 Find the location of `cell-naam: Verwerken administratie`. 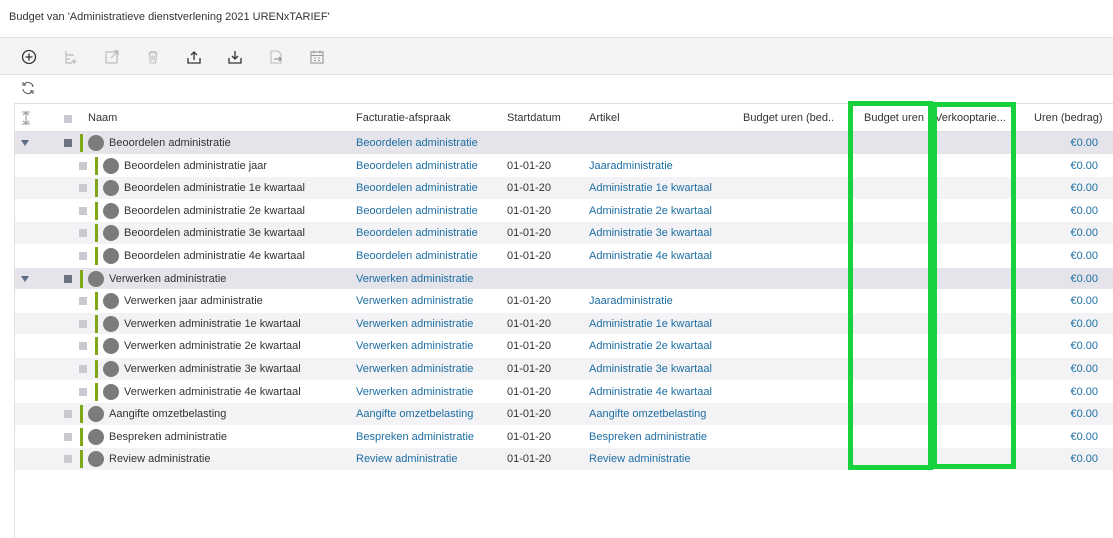

cell-naam: Verwerken administratie is located at coordinates (167, 279).